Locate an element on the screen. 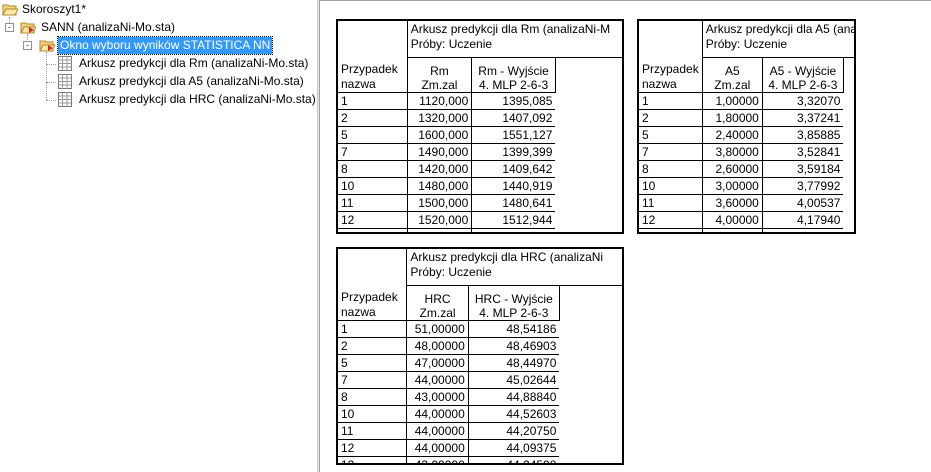  output-value-cell: 44,20750 is located at coordinates (513, 431).